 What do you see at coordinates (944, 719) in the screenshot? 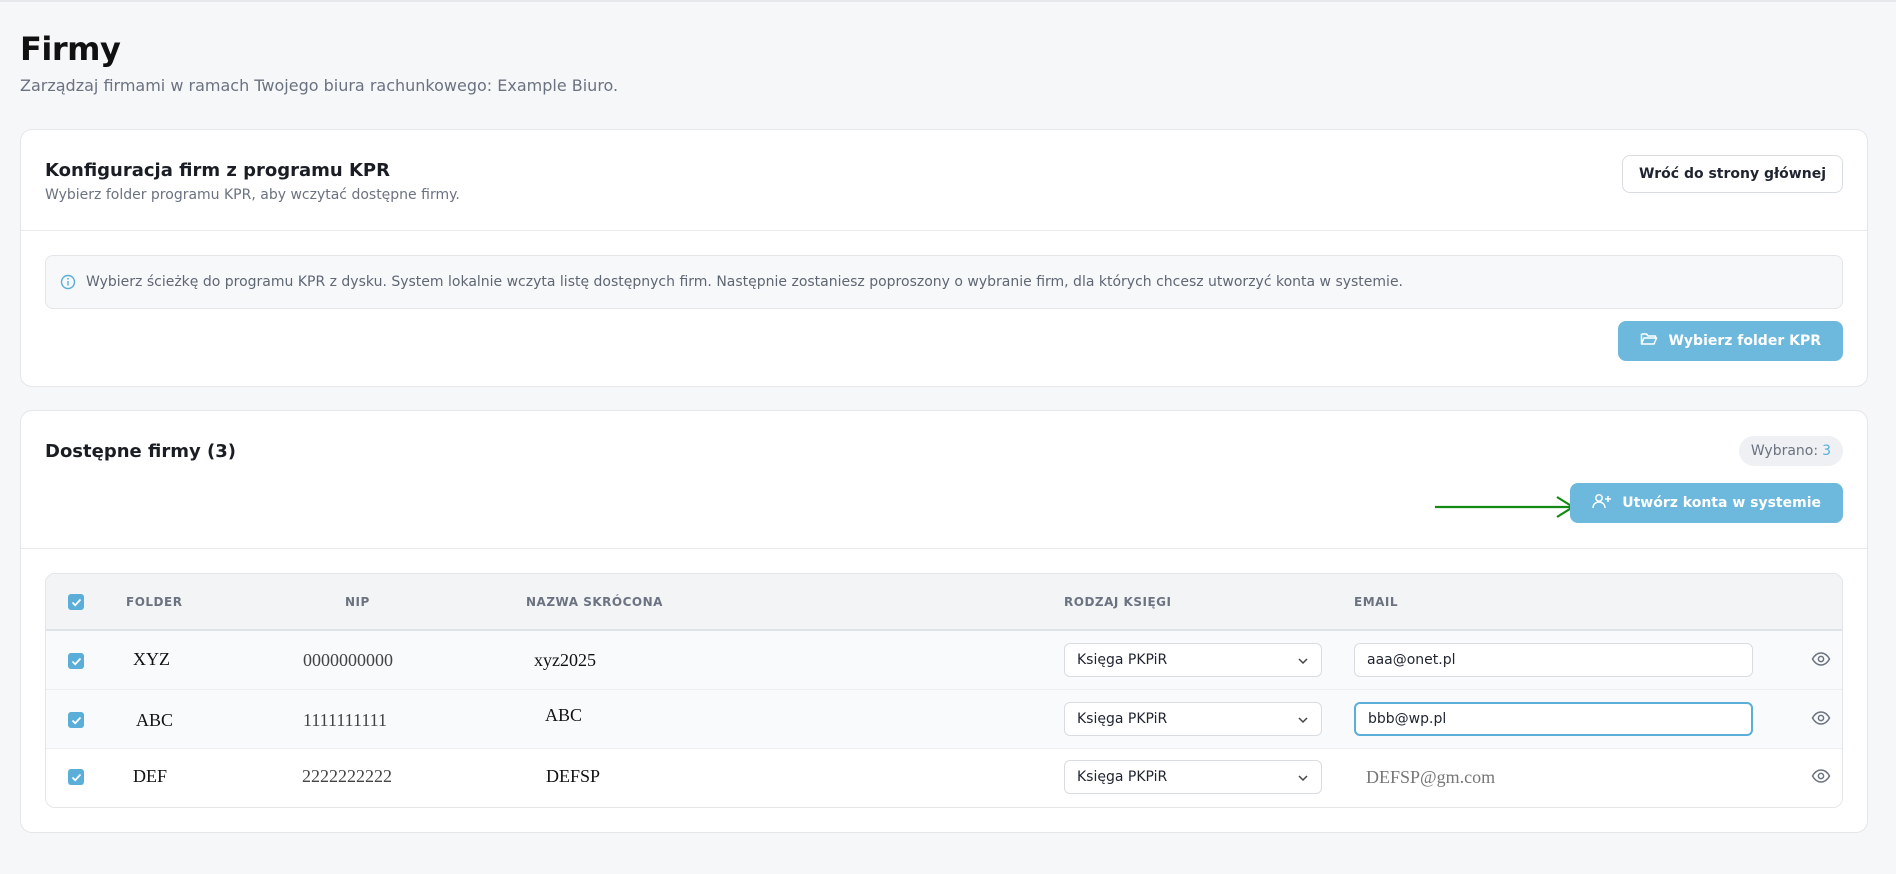
I see `table-row: ABC 1111111111 ABC Księga PKPiR` at bounding box center [944, 719].